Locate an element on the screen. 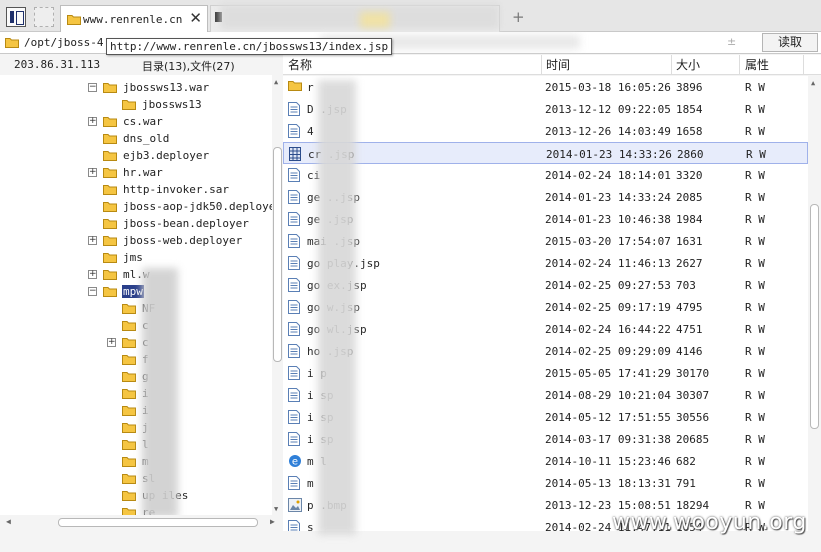  close-icon: ✕ is located at coordinates (195, 18).